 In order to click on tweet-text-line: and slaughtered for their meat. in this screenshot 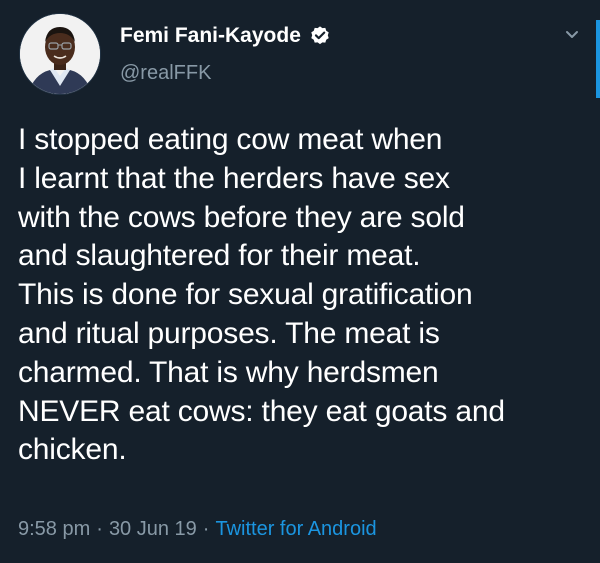, I will do `click(219, 256)`.